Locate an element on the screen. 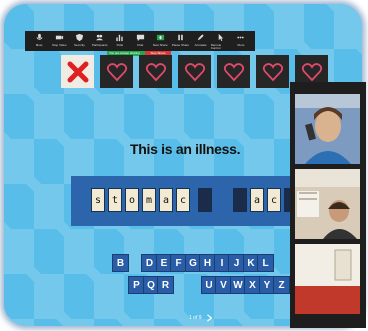 The height and width of the screenshot is (331, 368). toolbar-button-mute: Mute is located at coordinates (39, 39).